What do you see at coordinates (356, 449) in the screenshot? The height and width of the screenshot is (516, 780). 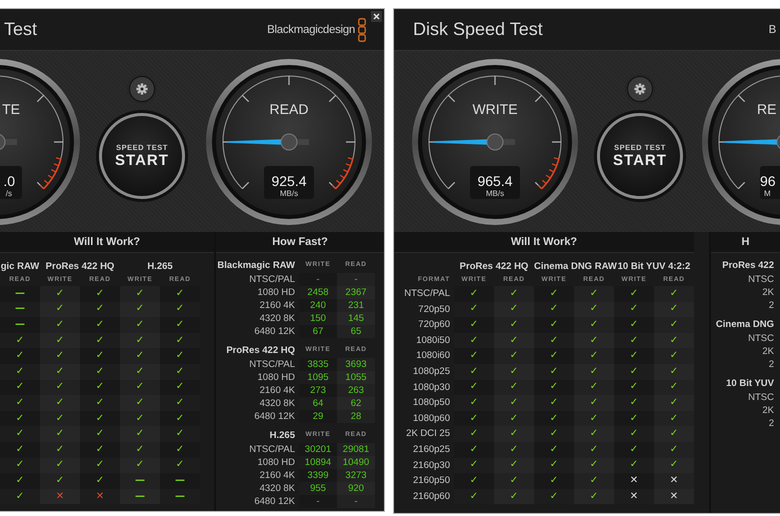 I see `speed-value: 29081` at bounding box center [356, 449].